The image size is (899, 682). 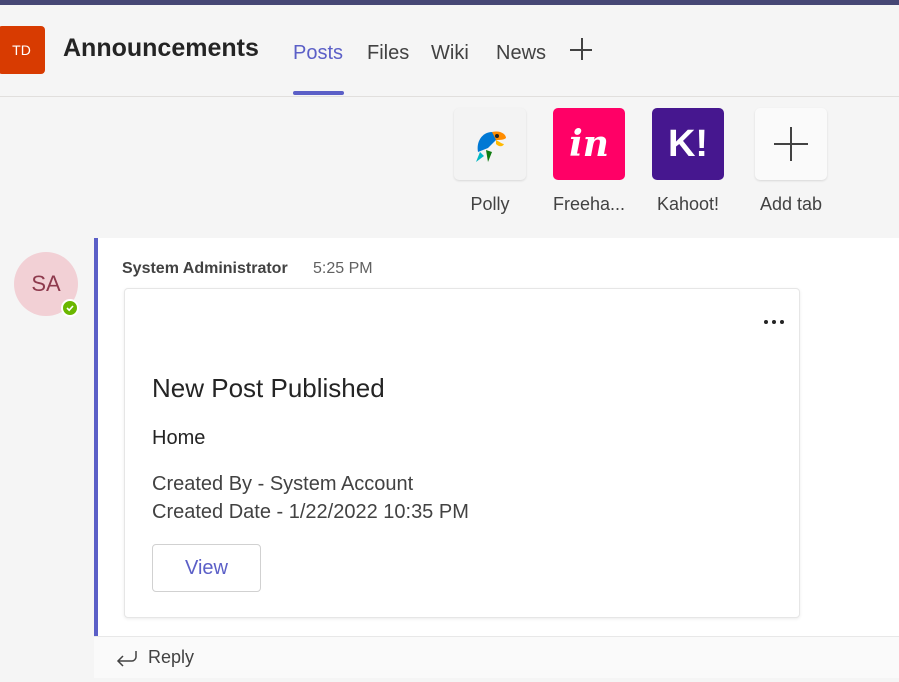 I want to click on app-tile-add-tab: Add tab, so click(x=791, y=161).